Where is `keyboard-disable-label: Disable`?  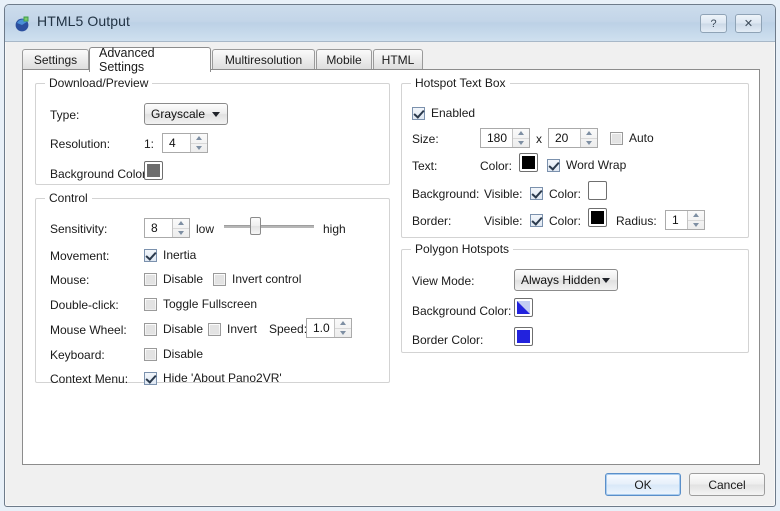 keyboard-disable-label: Disable is located at coordinates (183, 354).